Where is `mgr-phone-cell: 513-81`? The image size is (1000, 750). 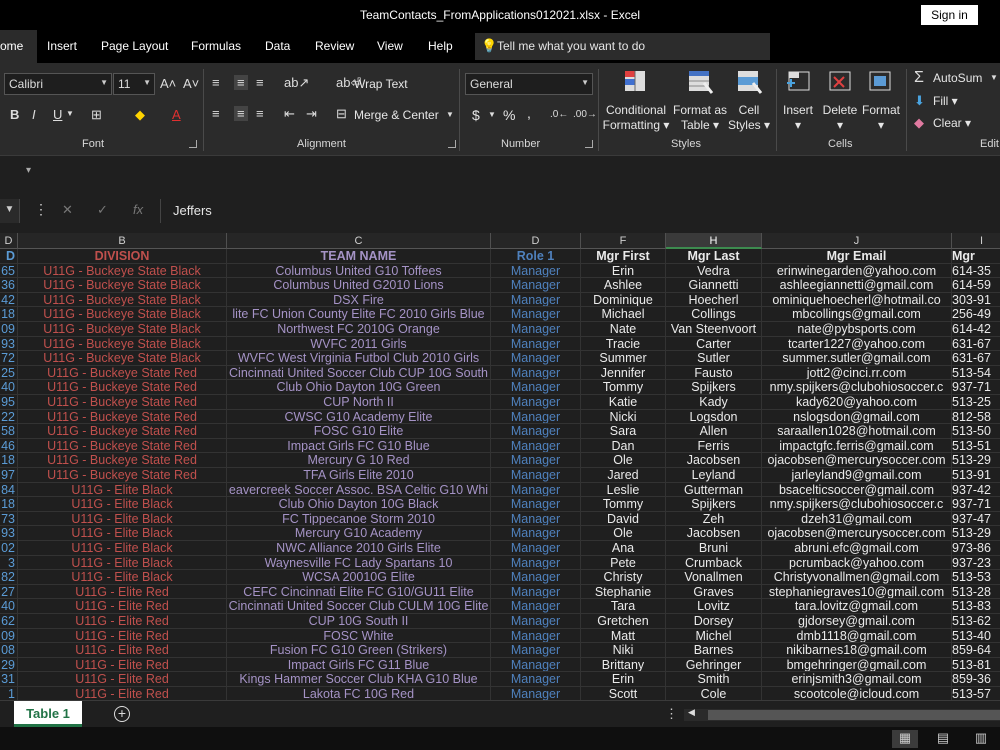
mgr-phone-cell: 513-81 is located at coordinates (976, 665).